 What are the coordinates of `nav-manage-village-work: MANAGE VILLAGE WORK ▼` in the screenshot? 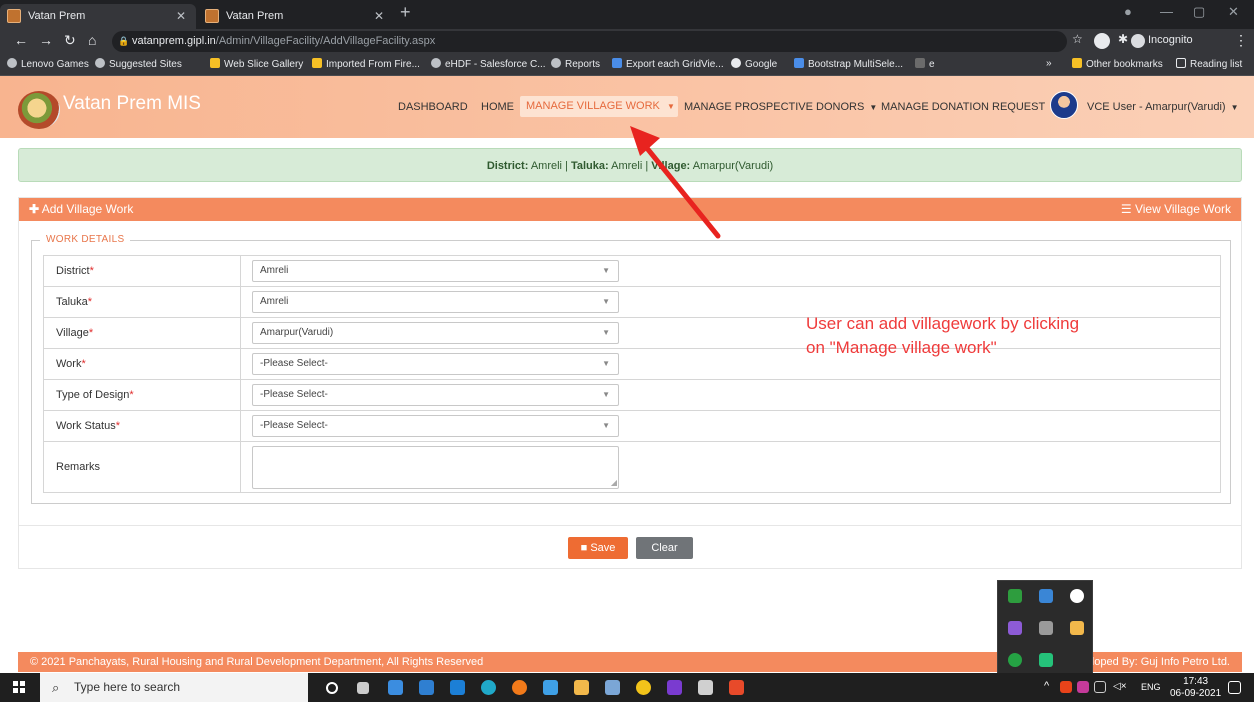 It's located at (599, 106).